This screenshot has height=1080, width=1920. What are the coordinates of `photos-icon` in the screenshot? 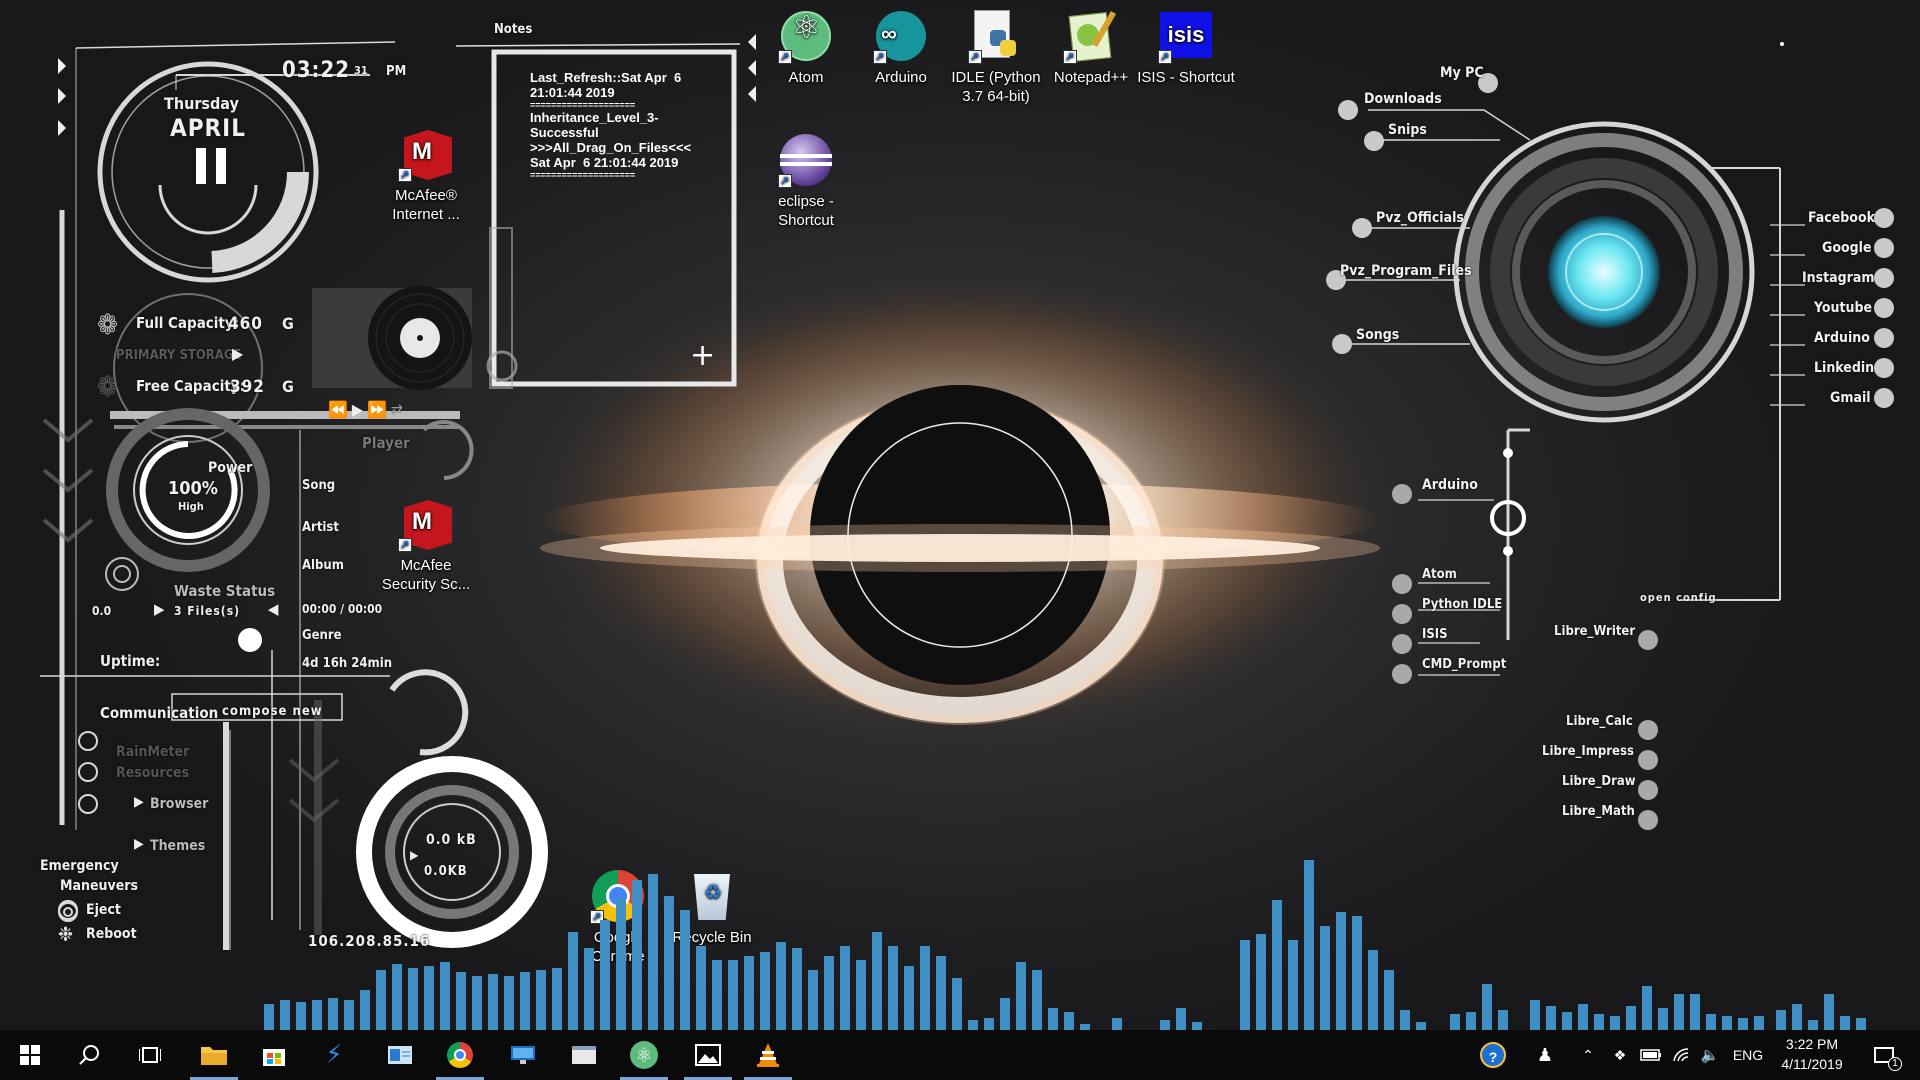 It's located at (708, 1055).